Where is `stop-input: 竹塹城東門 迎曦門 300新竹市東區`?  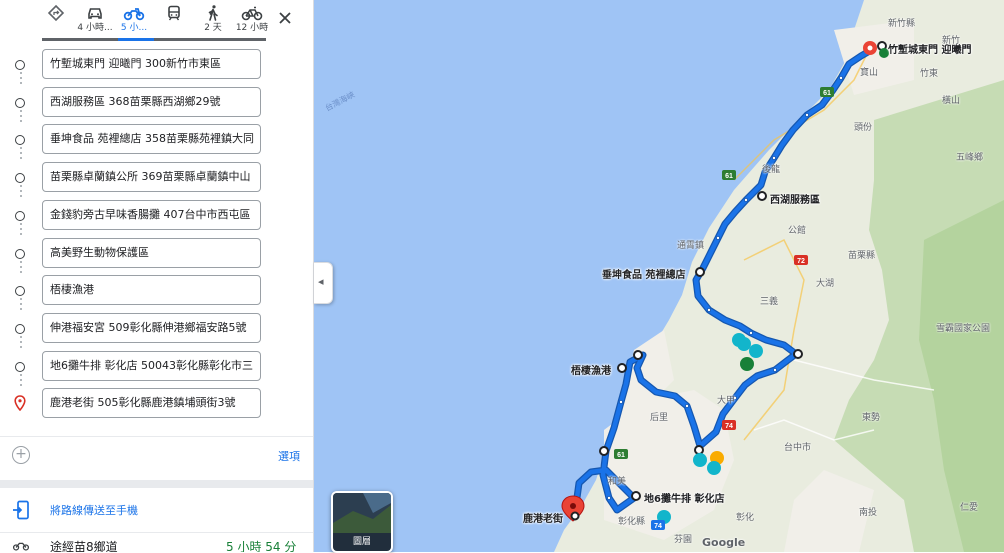
stop-input: 竹塹城東門 迎曦門 300新竹市東區 is located at coordinates (151, 64).